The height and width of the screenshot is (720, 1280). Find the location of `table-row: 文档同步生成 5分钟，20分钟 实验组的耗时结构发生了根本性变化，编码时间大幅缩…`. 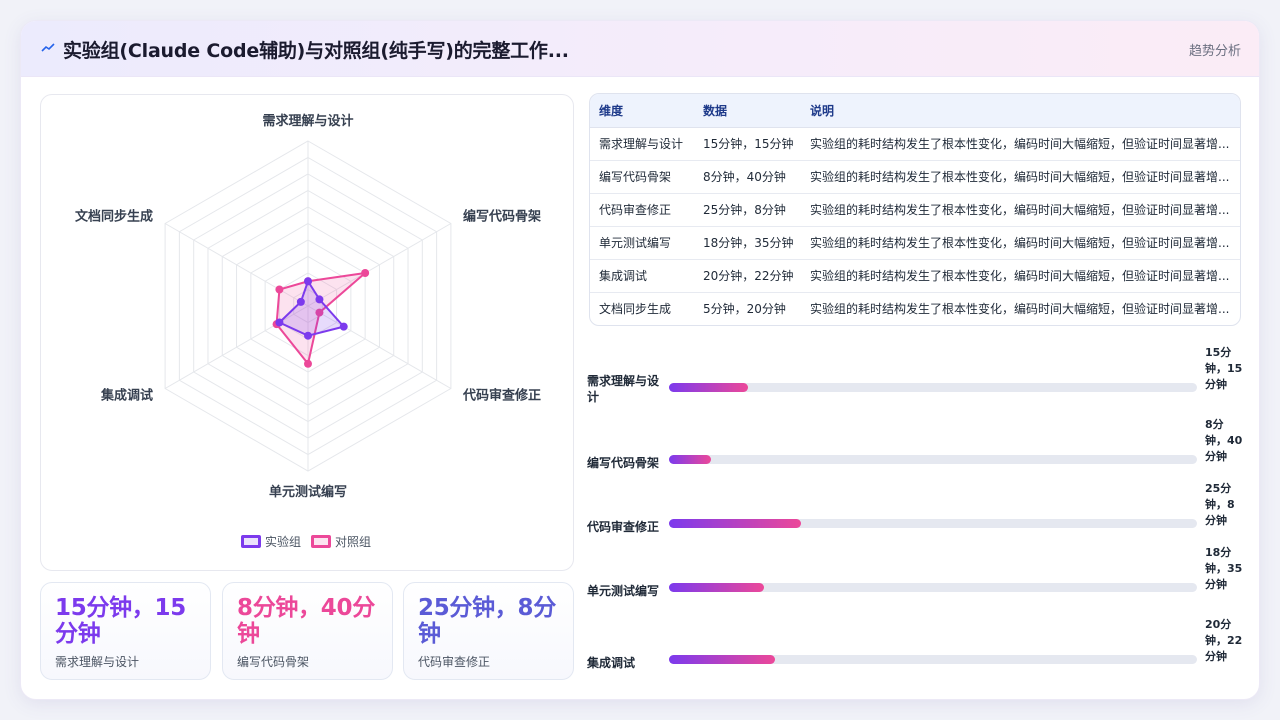

table-row: 文档同步生成 5分钟，20分钟 实验组的耗时结构发生了根本性变化，编码时间大幅缩… is located at coordinates (915, 308).